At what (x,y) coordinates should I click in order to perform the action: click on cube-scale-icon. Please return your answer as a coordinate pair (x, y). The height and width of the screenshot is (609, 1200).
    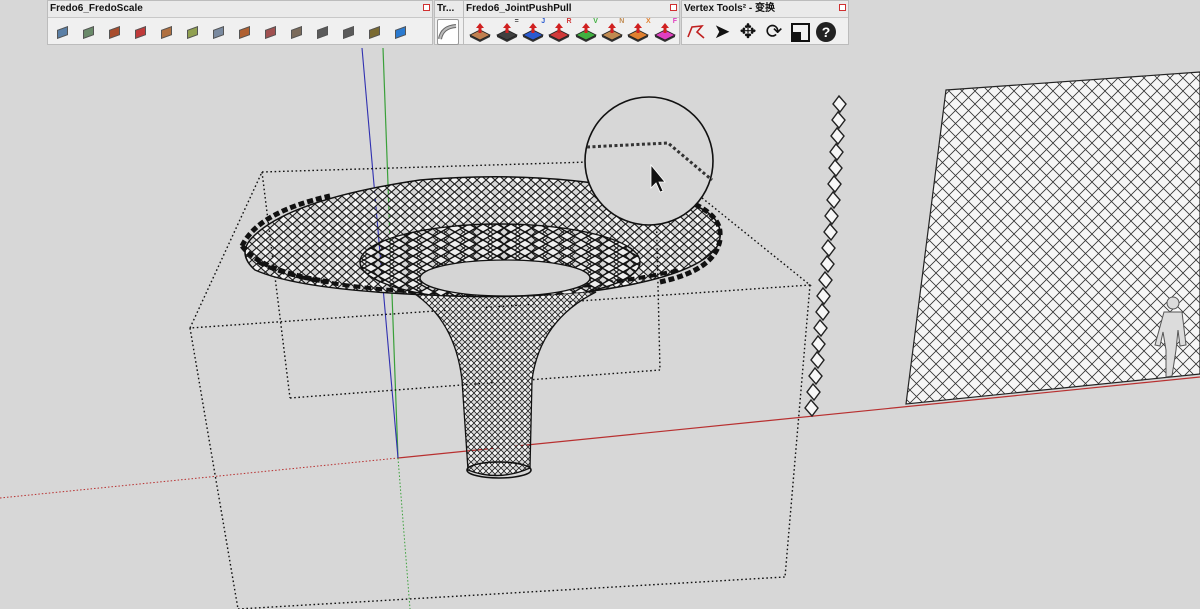
    Looking at the image, I should click on (322, 32).